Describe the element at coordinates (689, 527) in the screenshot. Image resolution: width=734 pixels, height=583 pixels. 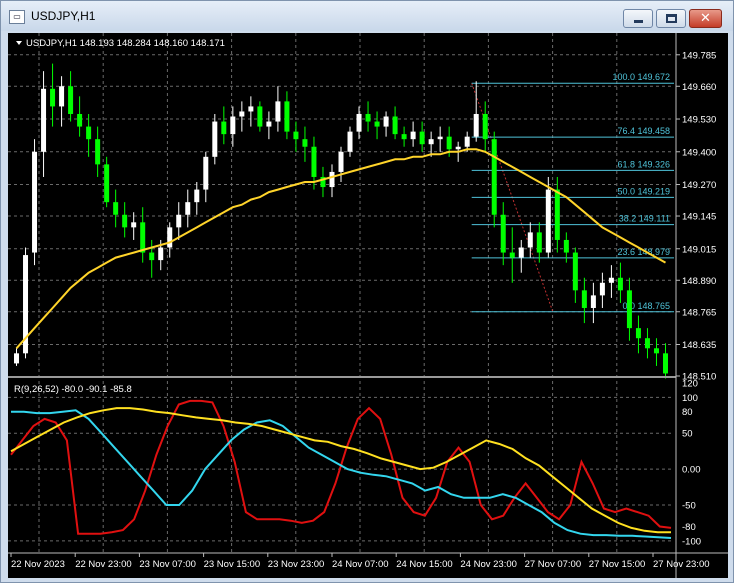
I see `indicator-scale-label: -80` at that location.